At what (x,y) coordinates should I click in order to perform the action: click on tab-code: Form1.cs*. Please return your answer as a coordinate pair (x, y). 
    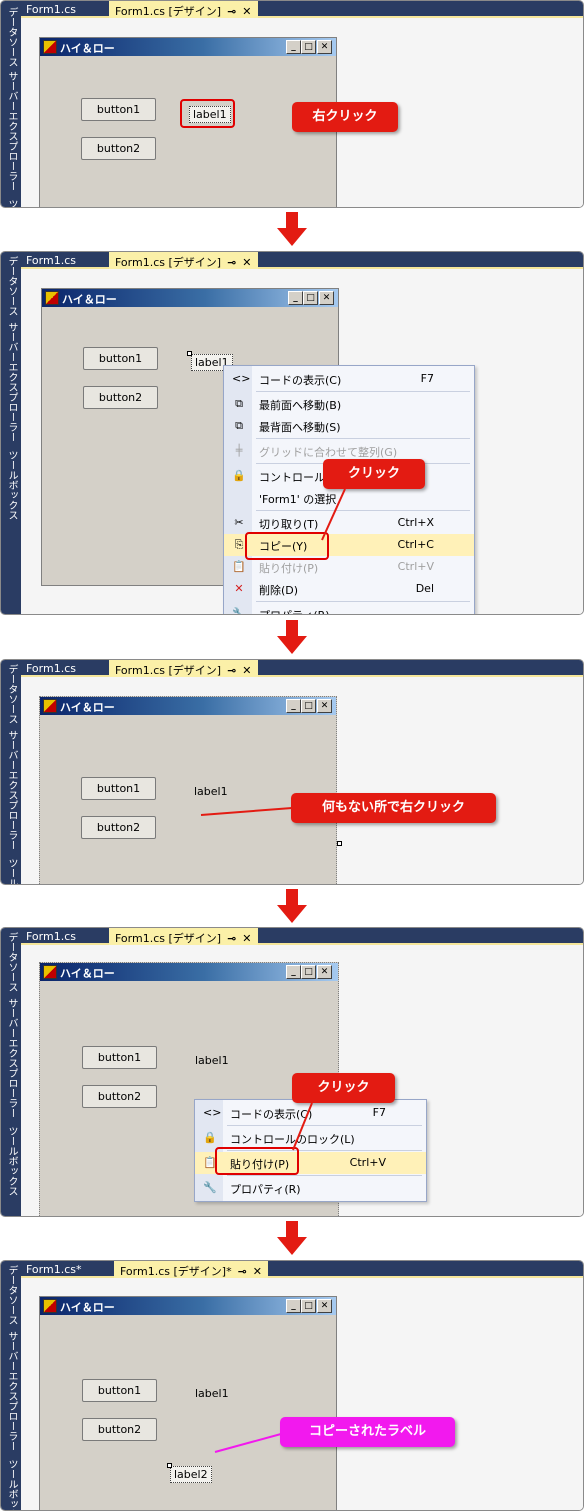
    Looking at the image, I should click on (65, 1269).